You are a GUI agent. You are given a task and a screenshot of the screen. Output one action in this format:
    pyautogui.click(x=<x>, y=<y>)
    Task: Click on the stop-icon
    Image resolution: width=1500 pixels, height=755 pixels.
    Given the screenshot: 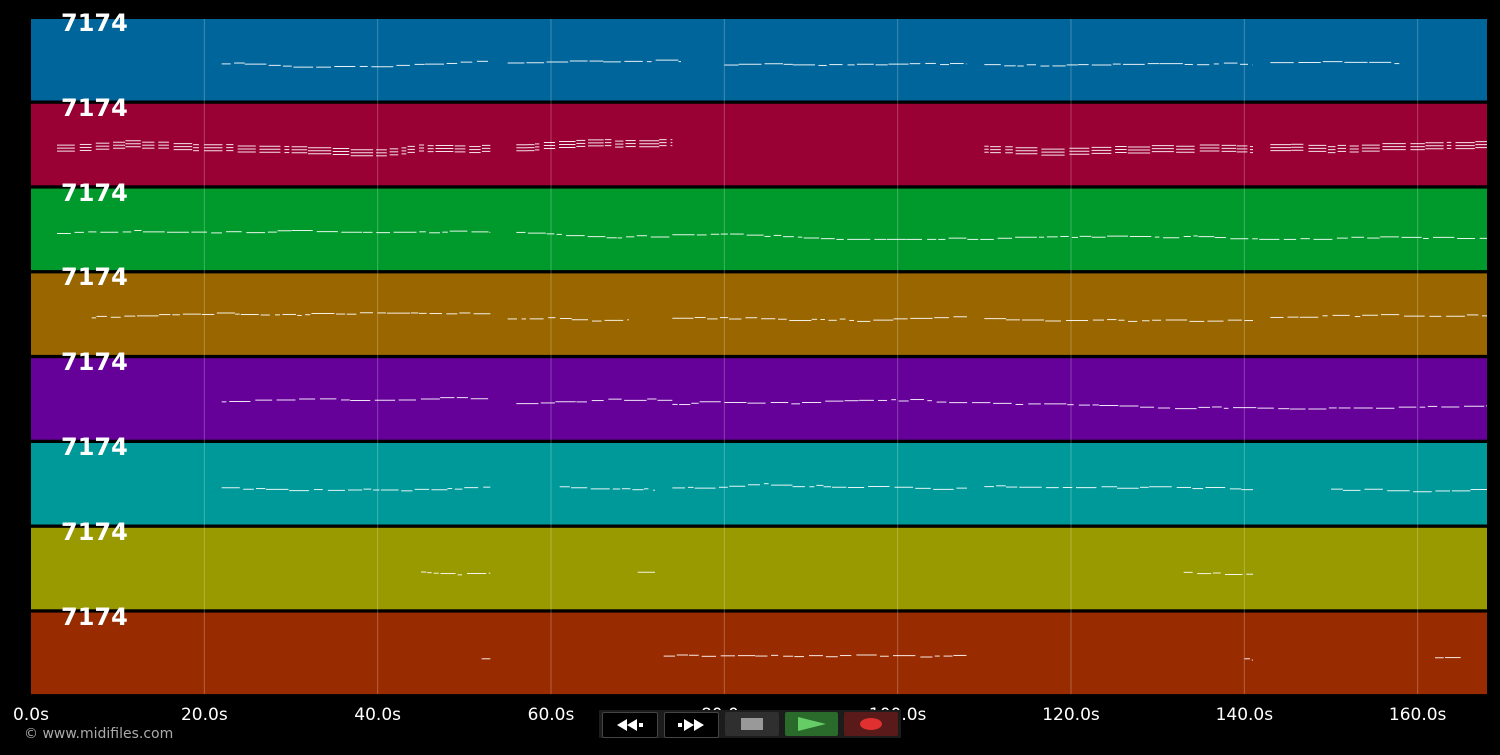 What is the action you would take?
    pyautogui.click(x=751, y=724)
    